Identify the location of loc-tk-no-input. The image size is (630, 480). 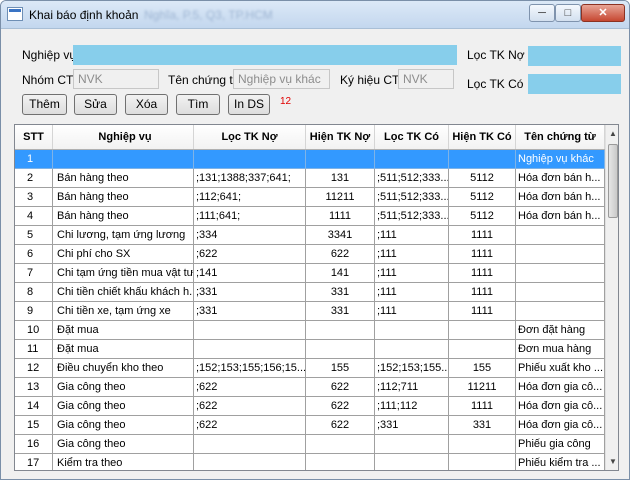
(574, 56).